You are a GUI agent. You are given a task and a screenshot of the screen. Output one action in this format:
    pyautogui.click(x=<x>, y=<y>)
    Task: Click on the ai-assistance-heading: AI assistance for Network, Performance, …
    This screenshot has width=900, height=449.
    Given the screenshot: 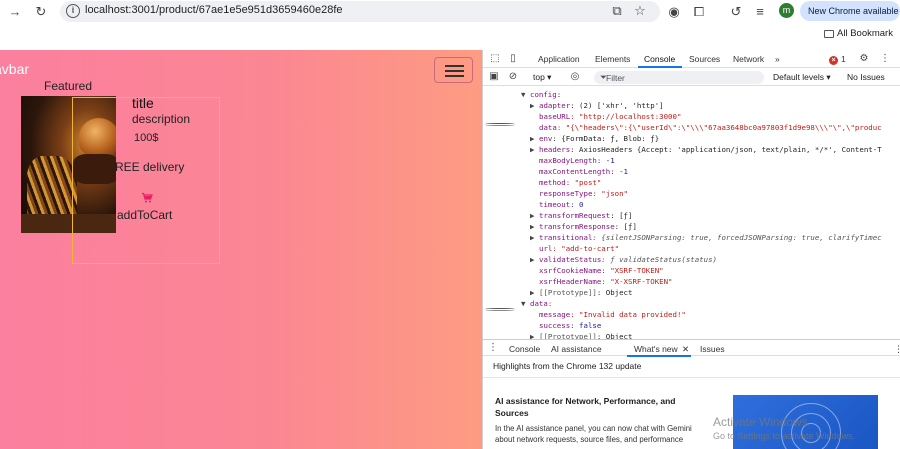 What is the action you would take?
    pyautogui.click(x=600, y=407)
    